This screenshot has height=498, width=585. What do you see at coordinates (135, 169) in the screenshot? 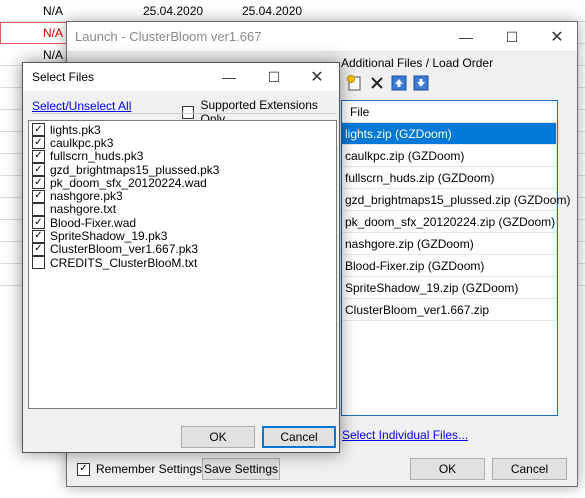
I see `file-name: gzd_brightmaps15_plussed.pk3` at bounding box center [135, 169].